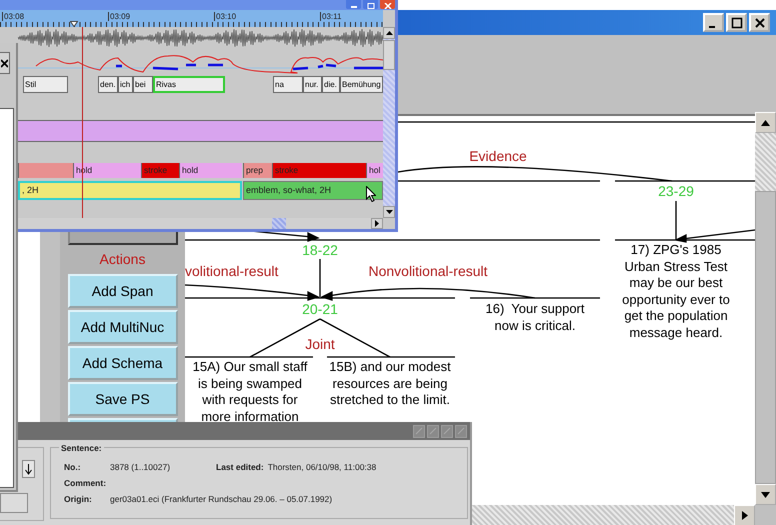 This screenshot has width=776, height=525. I want to click on relation-label: volitional-result, so click(231, 271).